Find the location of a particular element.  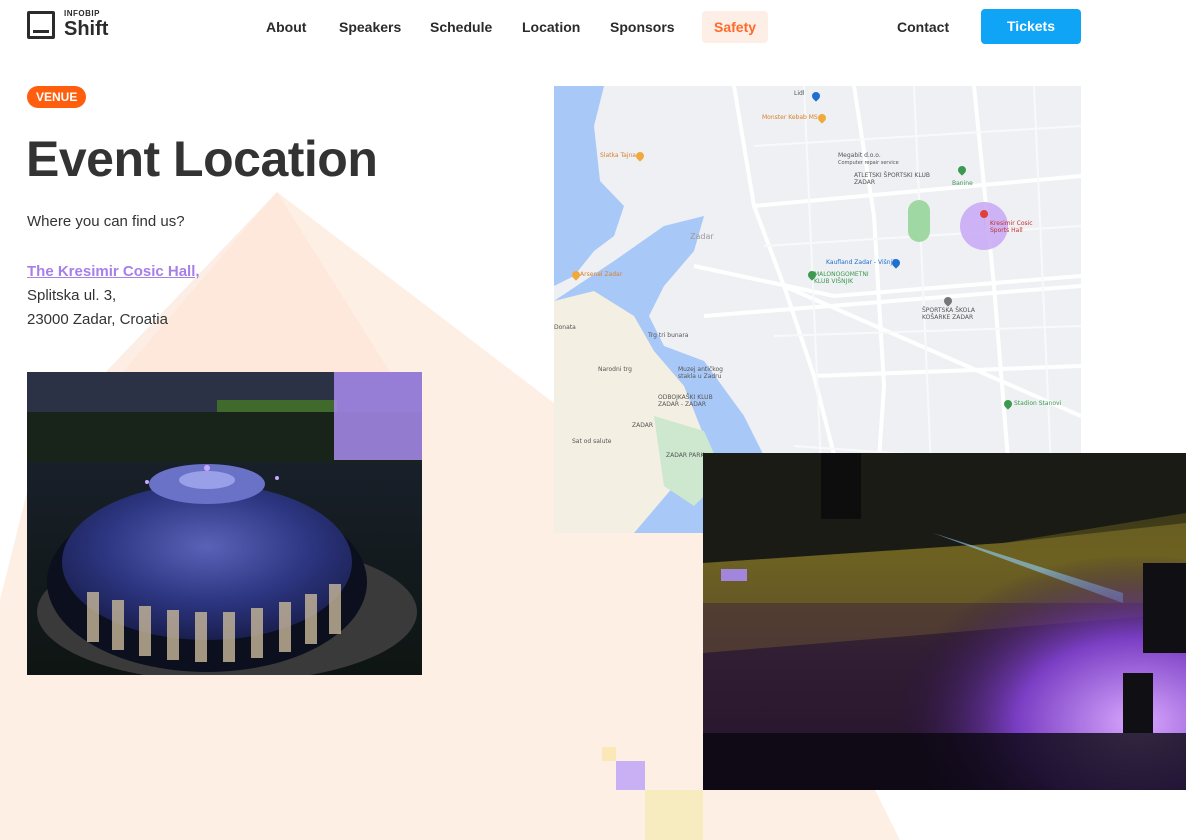

nav-speakers: Speakers is located at coordinates (370, 27).